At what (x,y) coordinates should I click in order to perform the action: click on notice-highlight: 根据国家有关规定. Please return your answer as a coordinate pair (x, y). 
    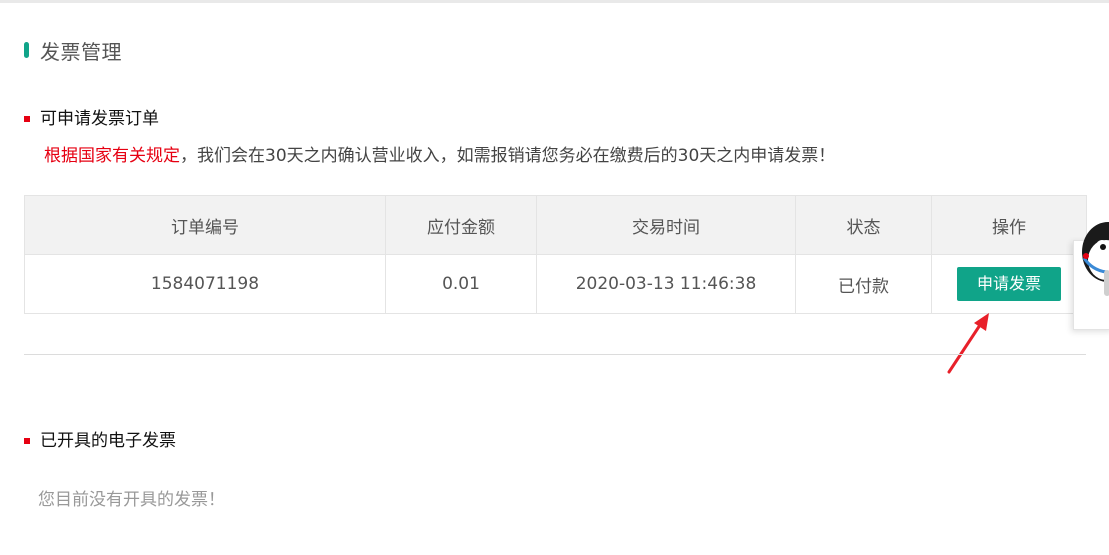
    Looking at the image, I should click on (112, 156).